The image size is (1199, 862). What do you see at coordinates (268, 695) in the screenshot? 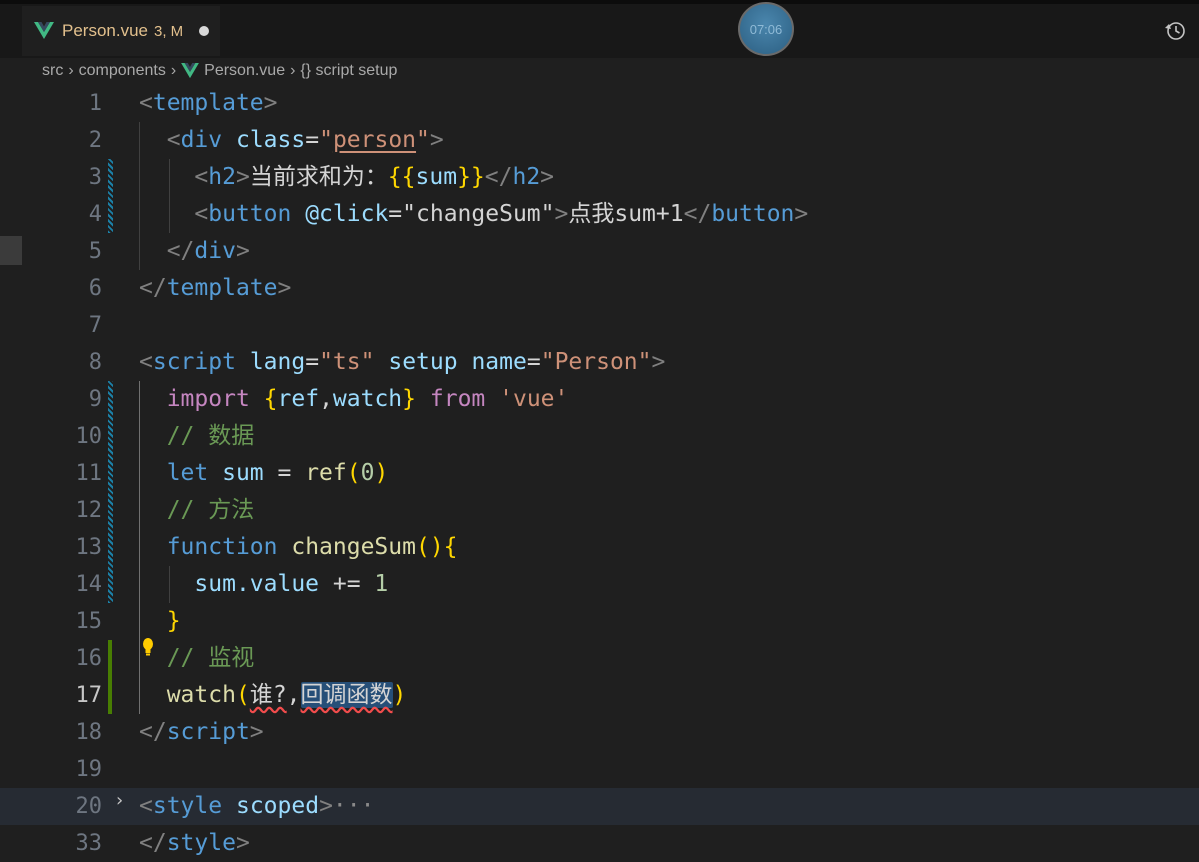
I see `code-token: 谁?` at bounding box center [268, 695].